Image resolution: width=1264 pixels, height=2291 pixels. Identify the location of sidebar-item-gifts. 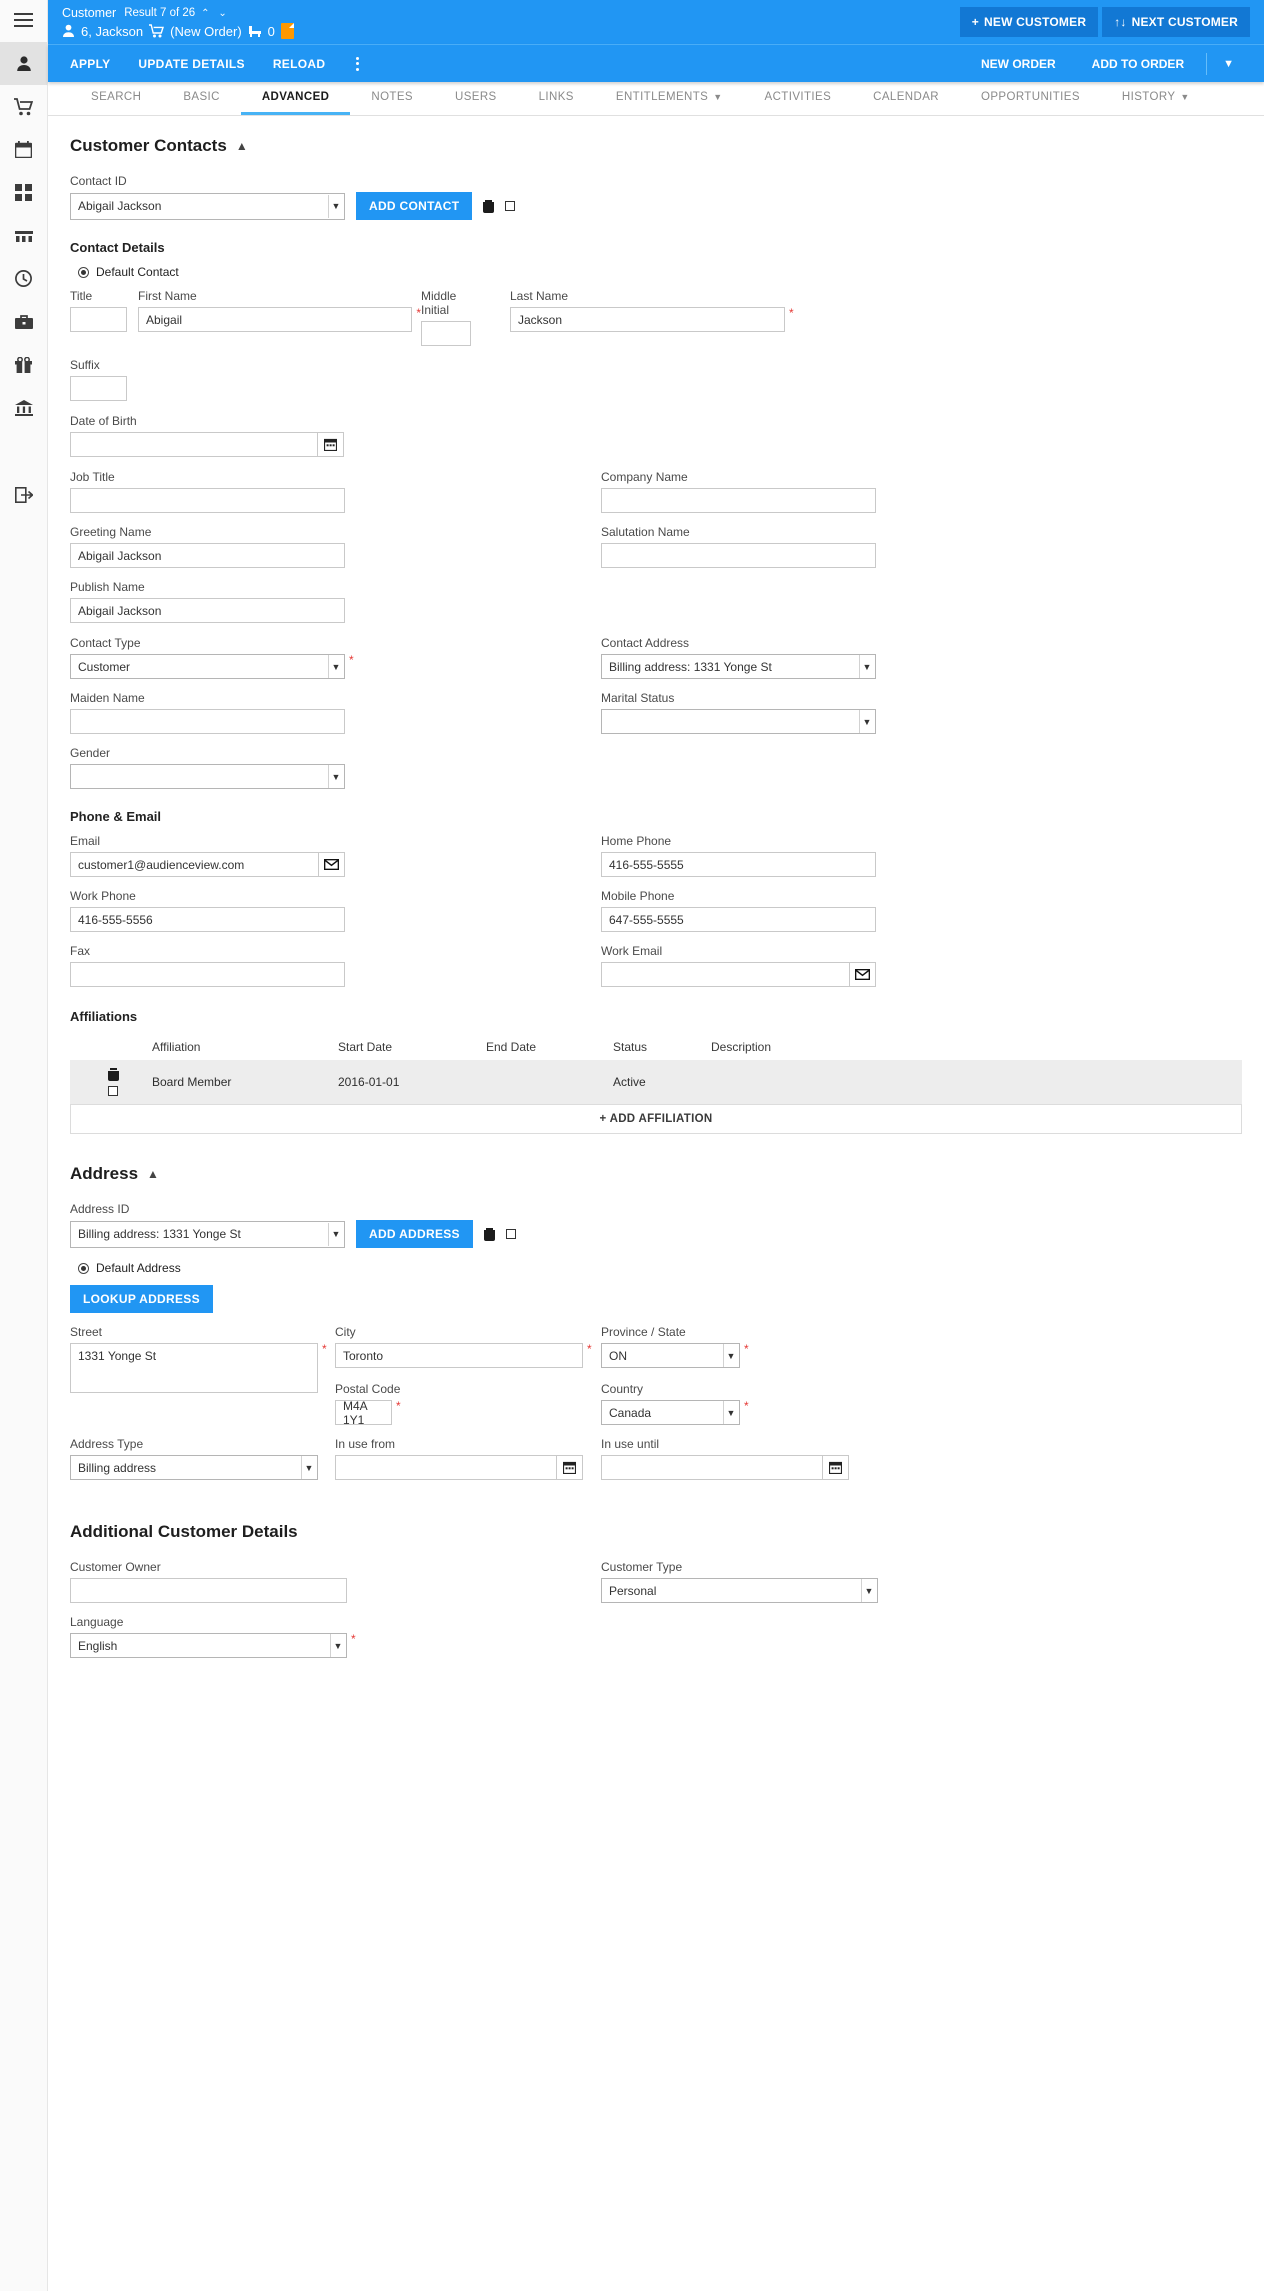
(23, 364).